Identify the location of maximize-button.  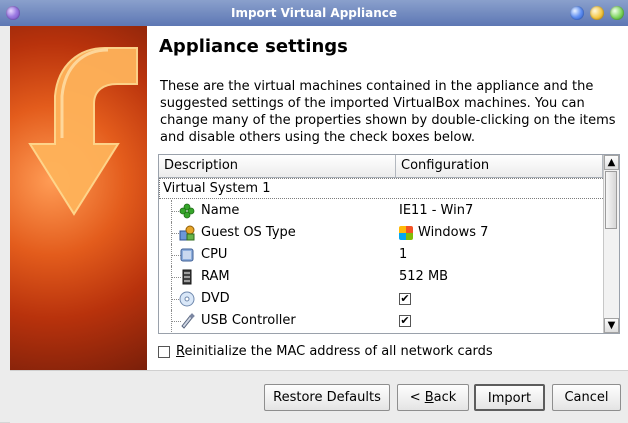
(617, 13).